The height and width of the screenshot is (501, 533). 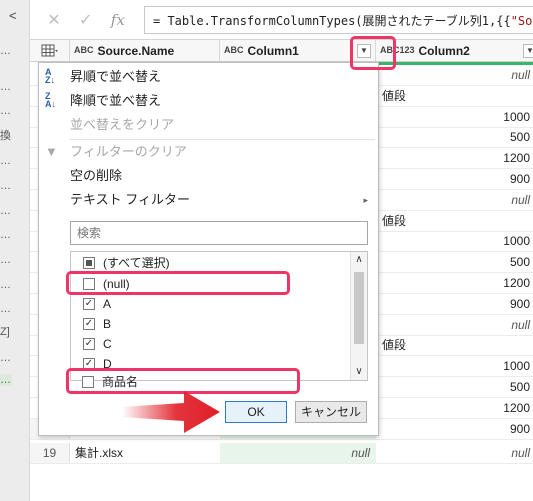 What do you see at coordinates (298, 453) in the screenshot?
I see `cell-column1: null` at bounding box center [298, 453].